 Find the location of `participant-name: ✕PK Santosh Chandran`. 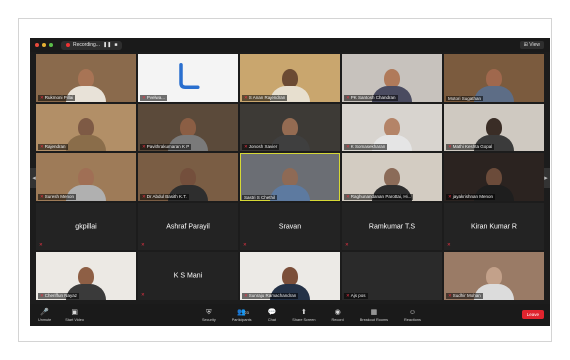

participant-name: ✕PK Santosh Chandran is located at coordinates (371, 97).